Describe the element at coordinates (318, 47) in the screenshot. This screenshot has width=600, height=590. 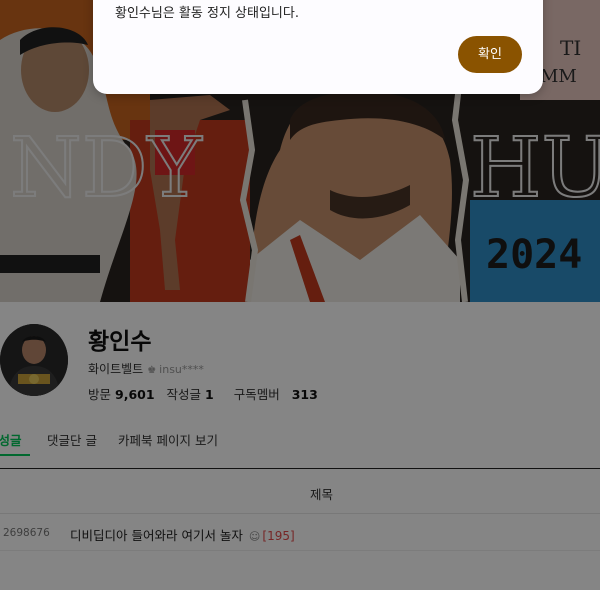
I see `alert-dialog: 황인수님은 활동 정지 상태입니다. 확인` at that location.